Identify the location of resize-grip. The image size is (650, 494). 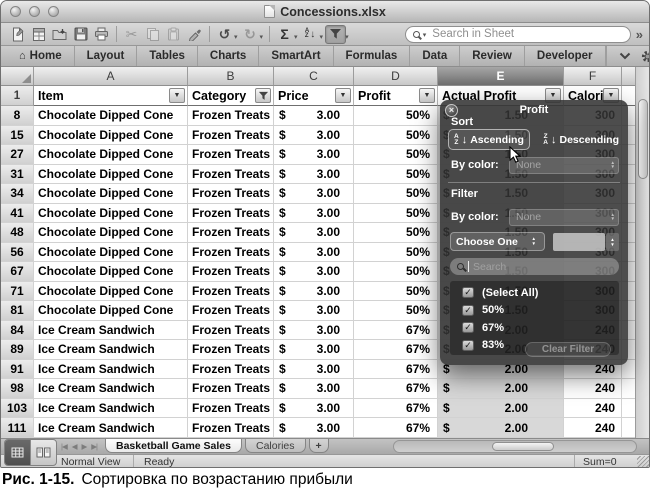
(643, 461).